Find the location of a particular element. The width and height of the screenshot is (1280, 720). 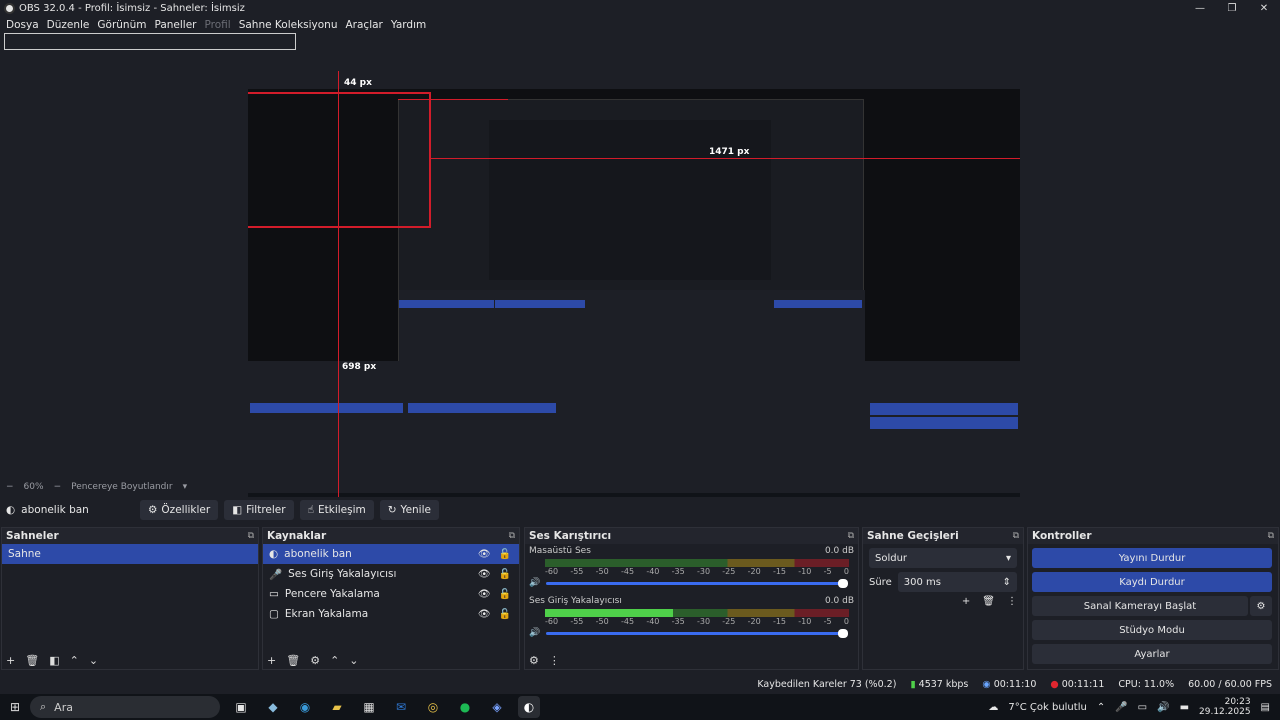

scene-item: Sahne is located at coordinates (130, 554).